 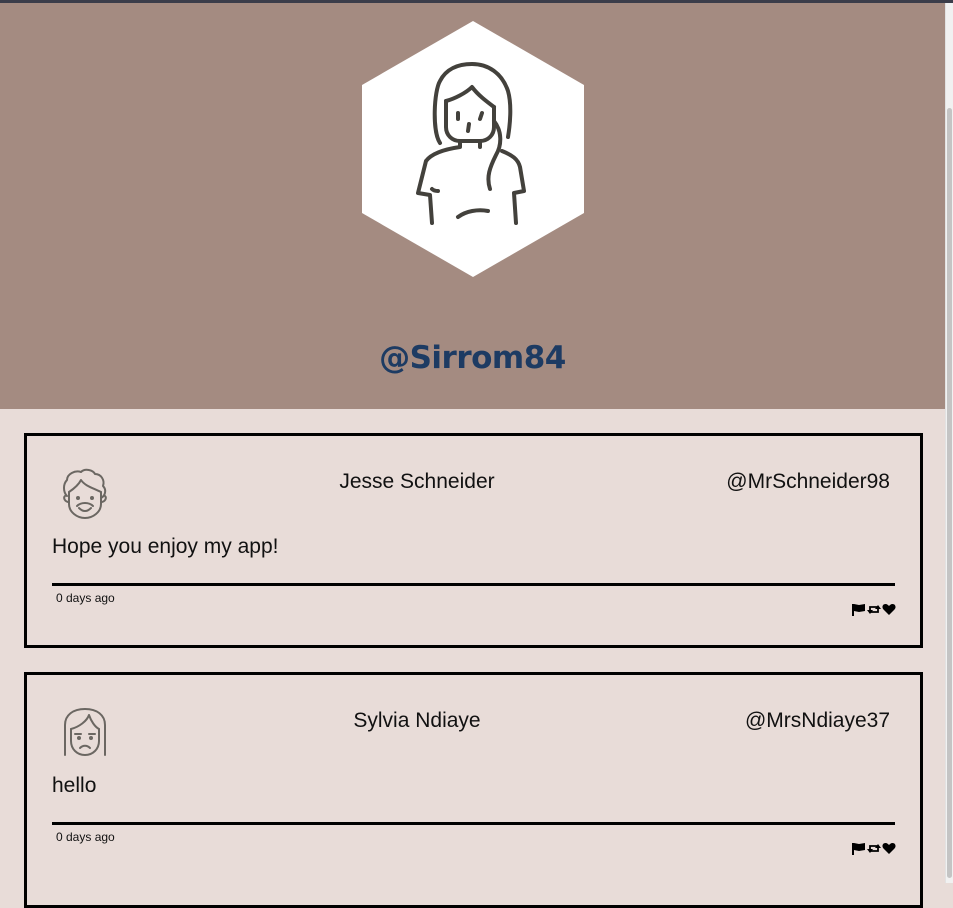 I want to click on post-author-name: Sylvia Ndiaye, so click(x=417, y=721).